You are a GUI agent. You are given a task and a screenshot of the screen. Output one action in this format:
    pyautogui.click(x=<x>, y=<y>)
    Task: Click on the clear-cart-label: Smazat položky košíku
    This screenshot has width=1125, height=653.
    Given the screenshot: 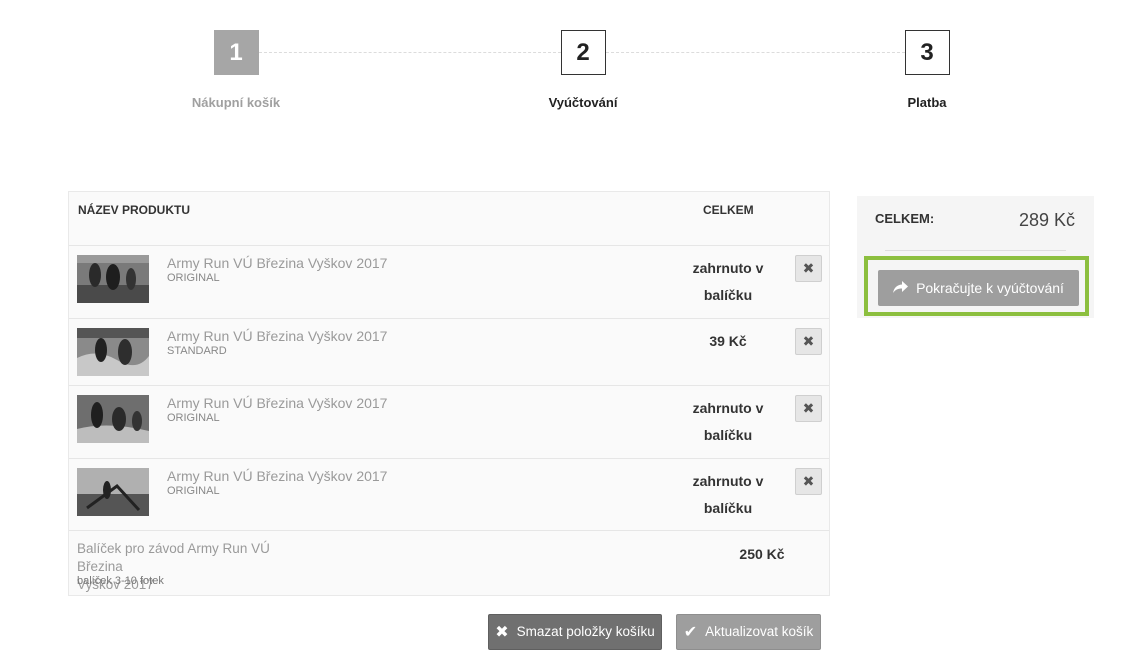 What is the action you would take?
    pyautogui.click(x=585, y=631)
    